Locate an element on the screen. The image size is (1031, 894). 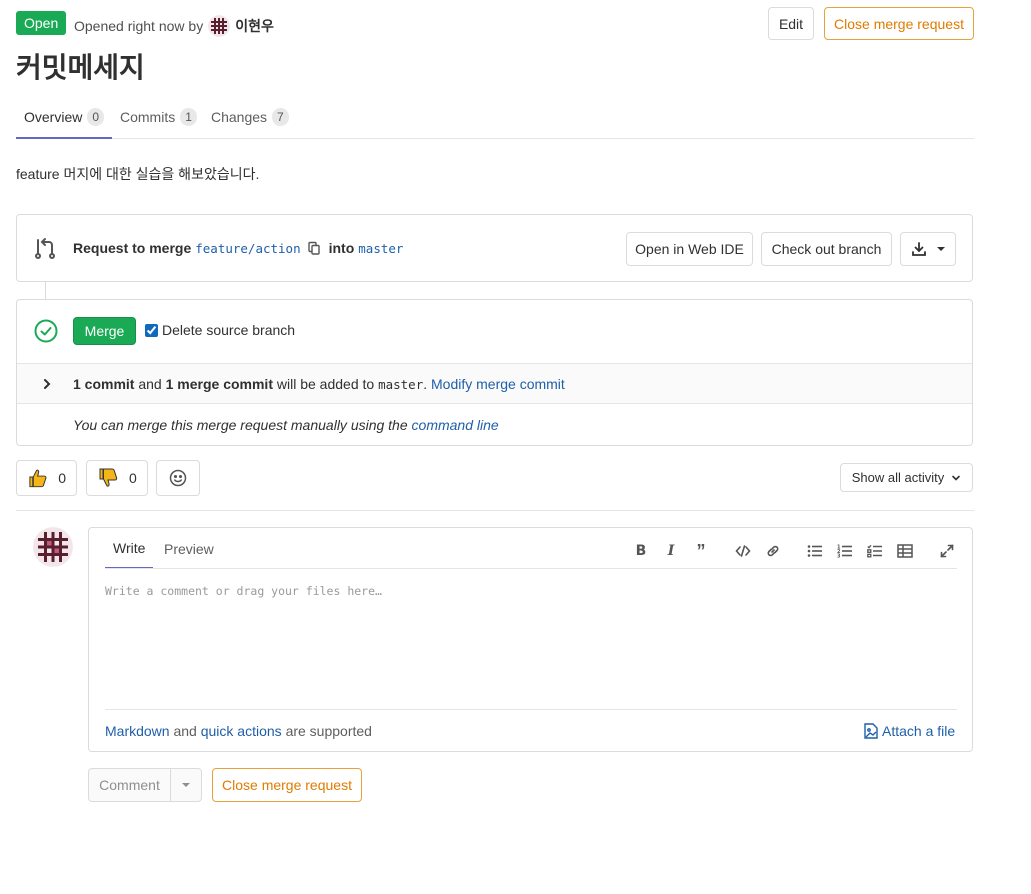
caret-down-icon is located at coordinates (186, 785).